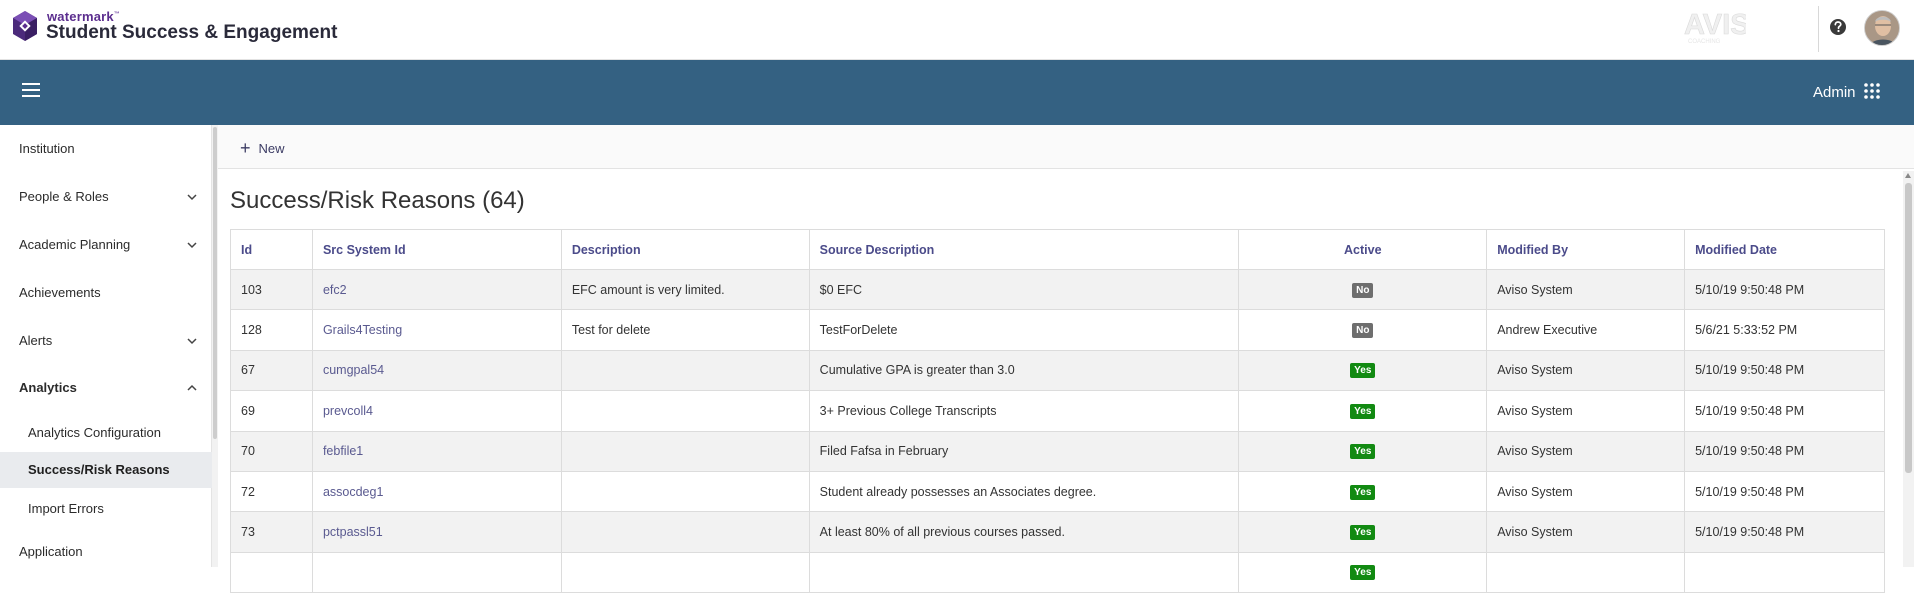  What do you see at coordinates (1024, 411) in the screenshot?
I see `cell-source-description: 3+ Previous College Transcripts` at bounding box center [1024, 411].